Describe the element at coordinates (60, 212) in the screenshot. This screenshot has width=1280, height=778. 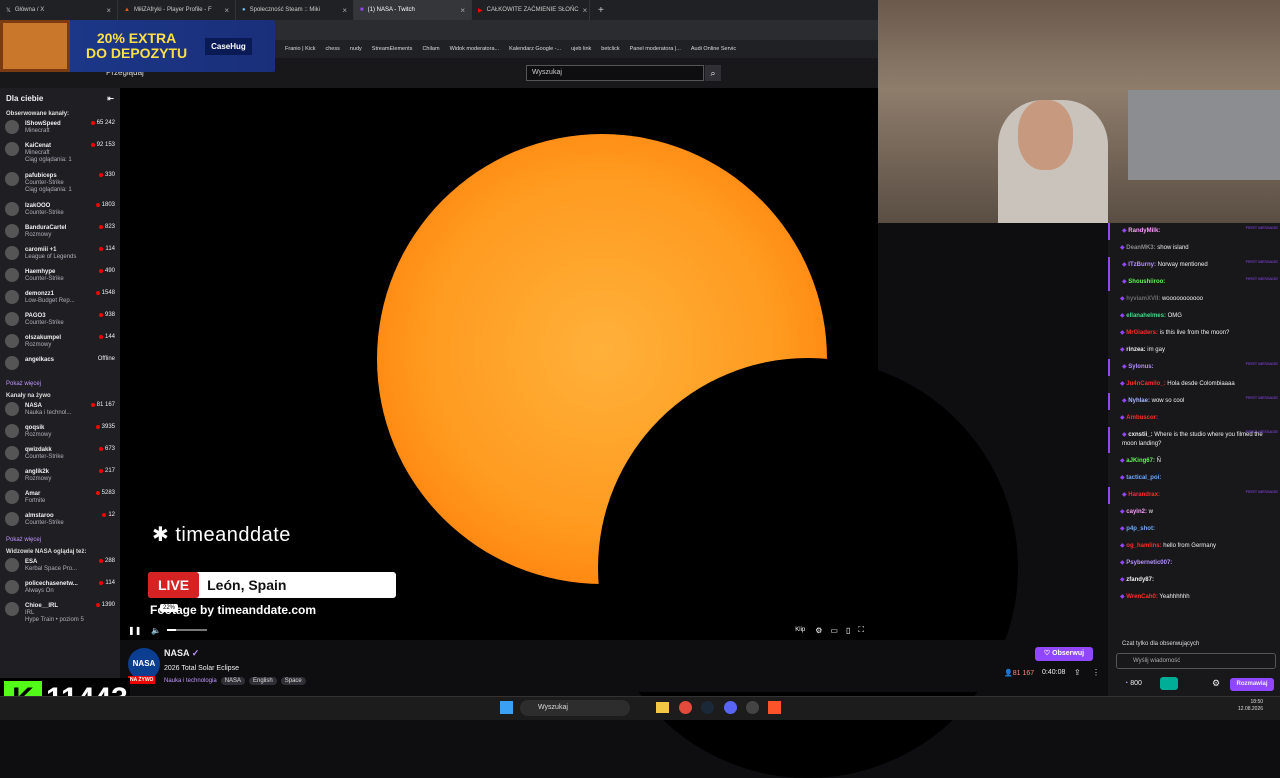
I see `sidebar-channel: IzakOOO Counter-Strike 1803` at that location.